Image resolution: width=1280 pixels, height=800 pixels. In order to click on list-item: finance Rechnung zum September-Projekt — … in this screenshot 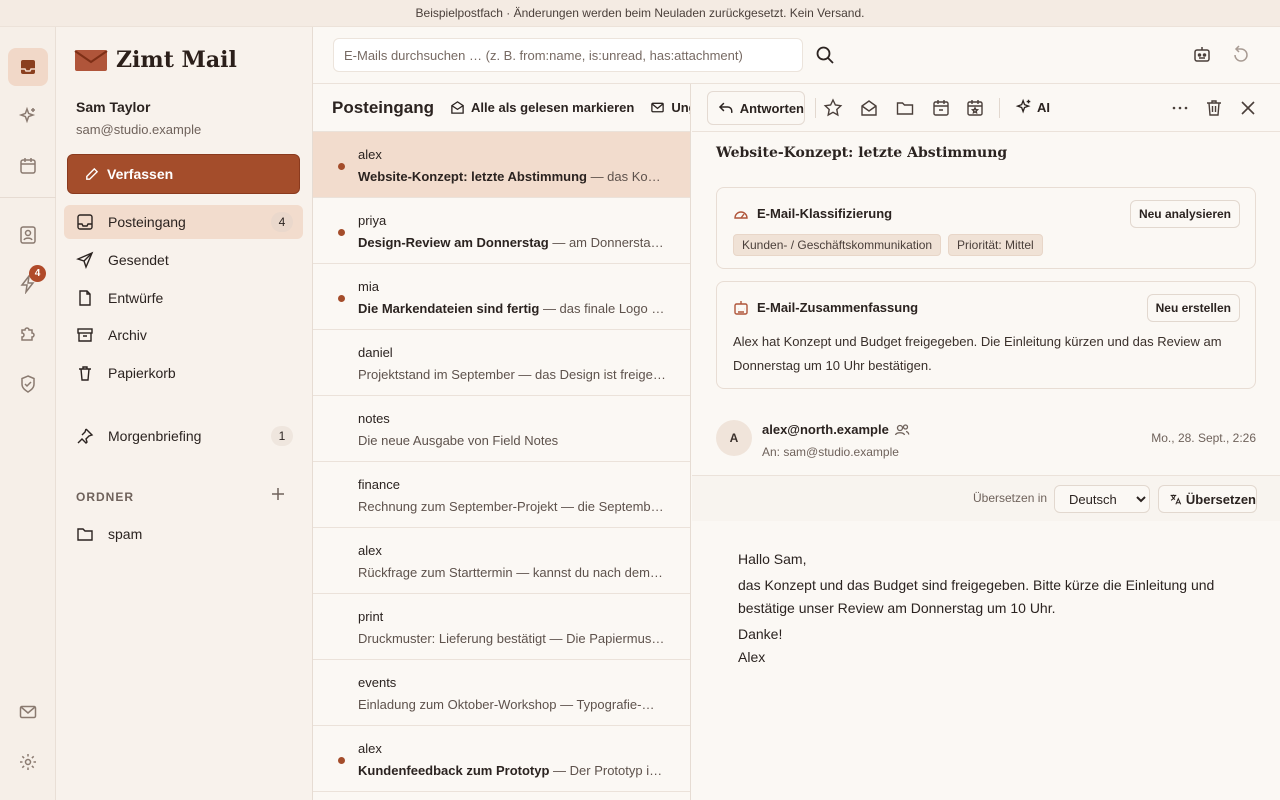, I will do `click(501, 495)`.